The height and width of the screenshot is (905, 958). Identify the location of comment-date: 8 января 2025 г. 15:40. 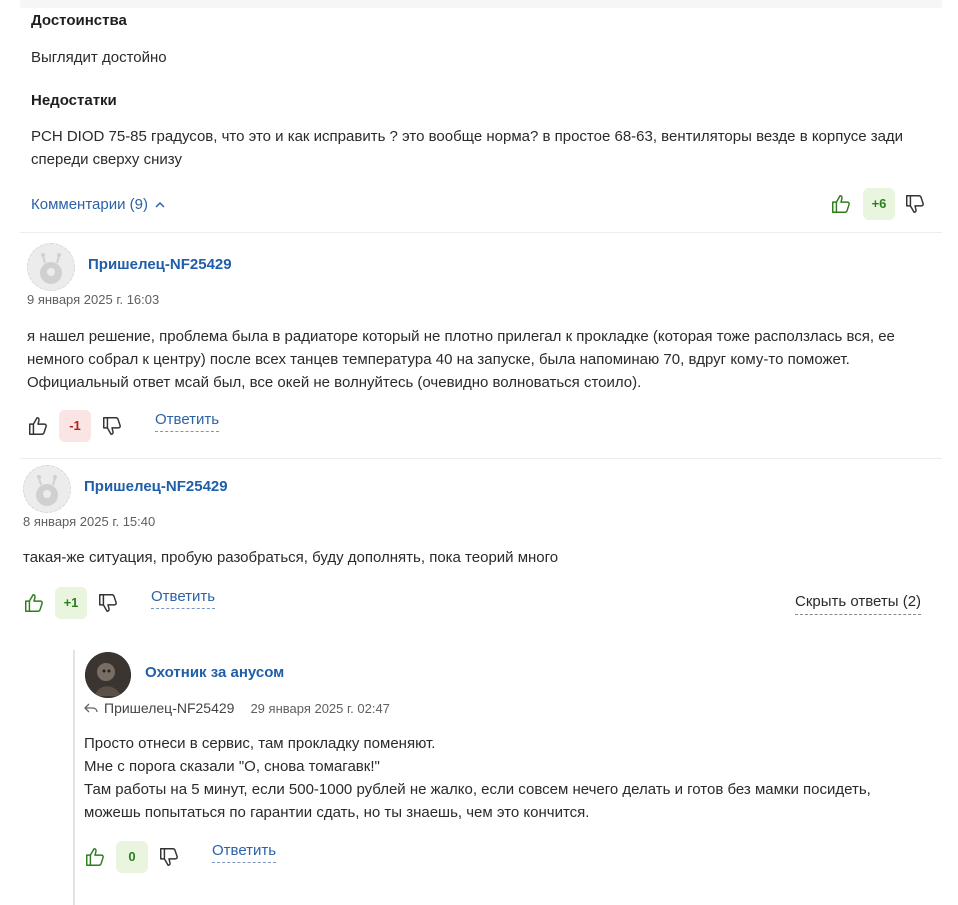
(89, 521).